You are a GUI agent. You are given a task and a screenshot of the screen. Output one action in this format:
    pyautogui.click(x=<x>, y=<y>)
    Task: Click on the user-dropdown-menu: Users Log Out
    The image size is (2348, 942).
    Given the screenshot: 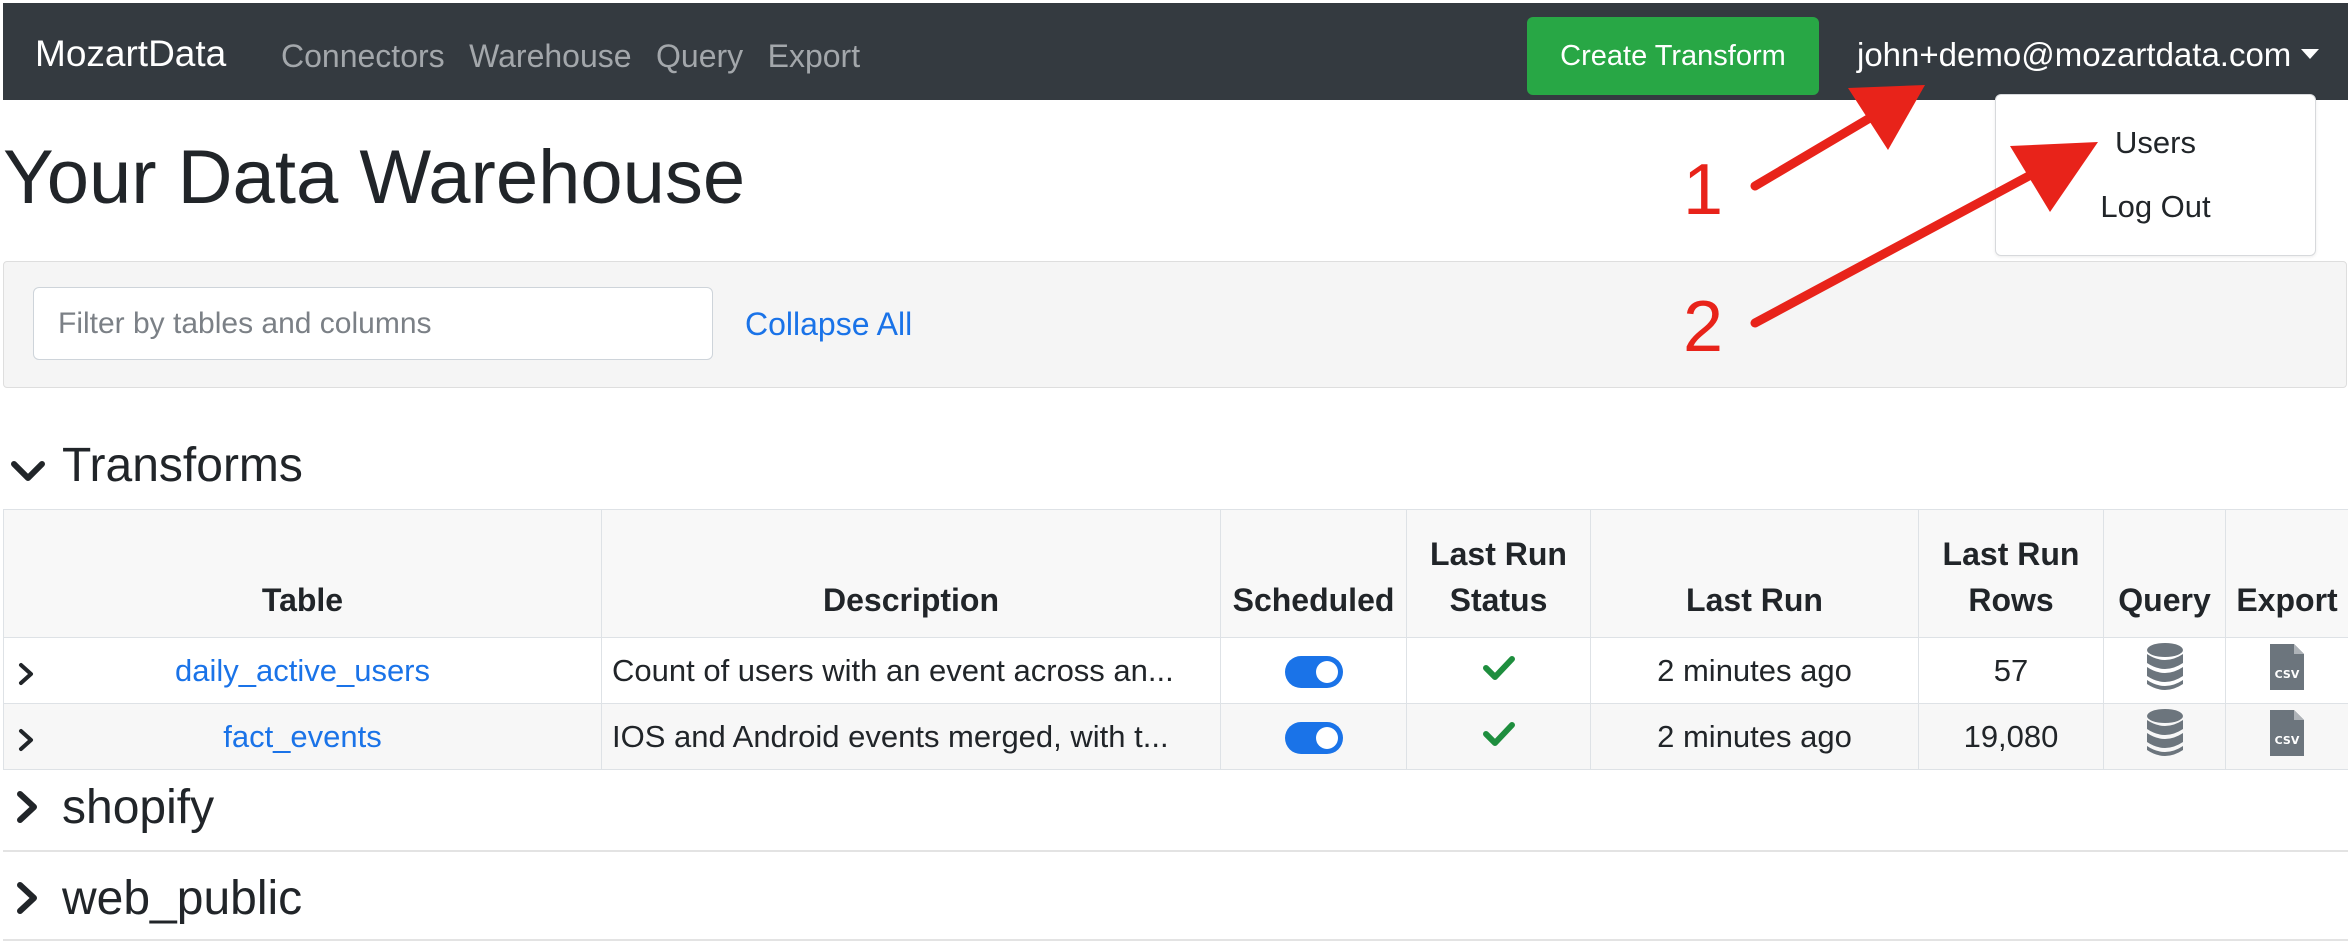 What is the action you would take?
    pyautogui.click(x=2155, y=175)
    